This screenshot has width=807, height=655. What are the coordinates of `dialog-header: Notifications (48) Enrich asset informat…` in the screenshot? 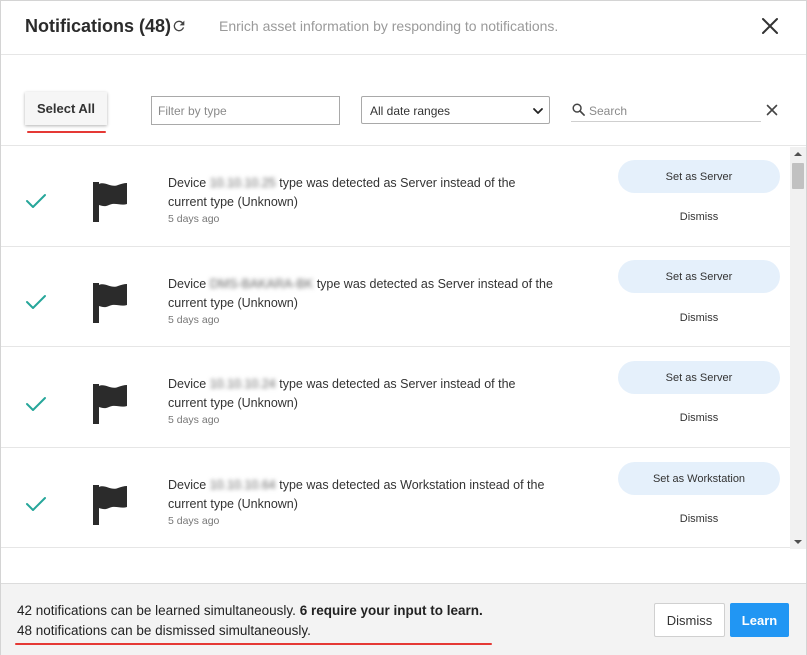 It's located at (403, 28).